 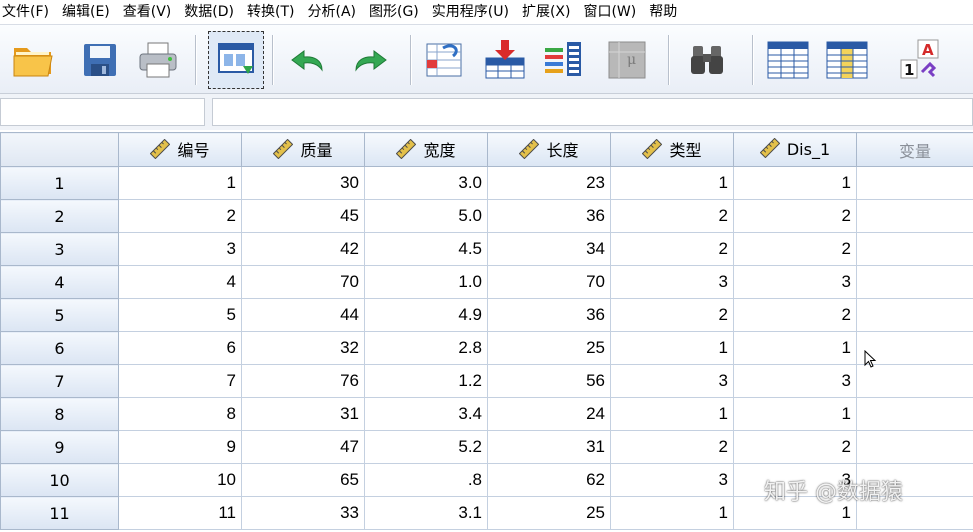 I want to click on data-cell: 24, so click(x=549, y=414).